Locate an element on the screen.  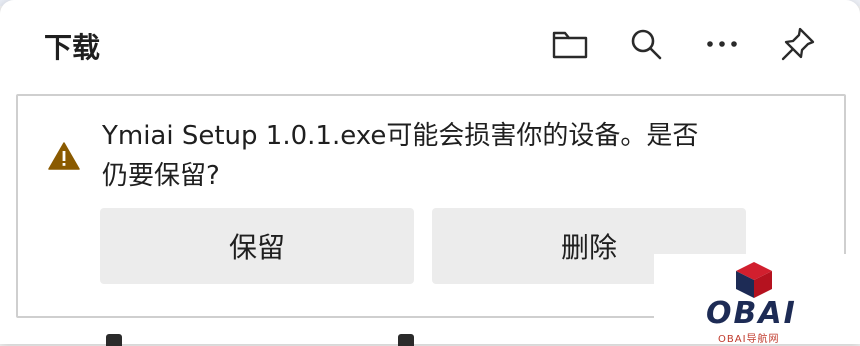
panel-title: 下载 is located at coordinates (72, 47).